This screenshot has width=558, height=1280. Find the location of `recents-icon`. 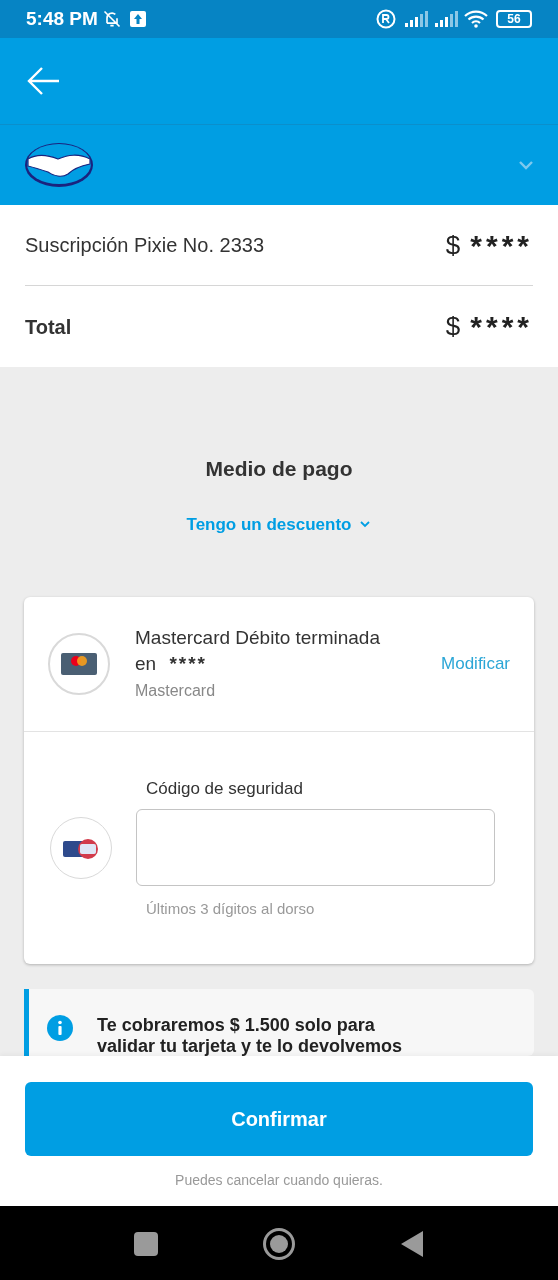

recents-icon is located at coordinates (146, 1243).